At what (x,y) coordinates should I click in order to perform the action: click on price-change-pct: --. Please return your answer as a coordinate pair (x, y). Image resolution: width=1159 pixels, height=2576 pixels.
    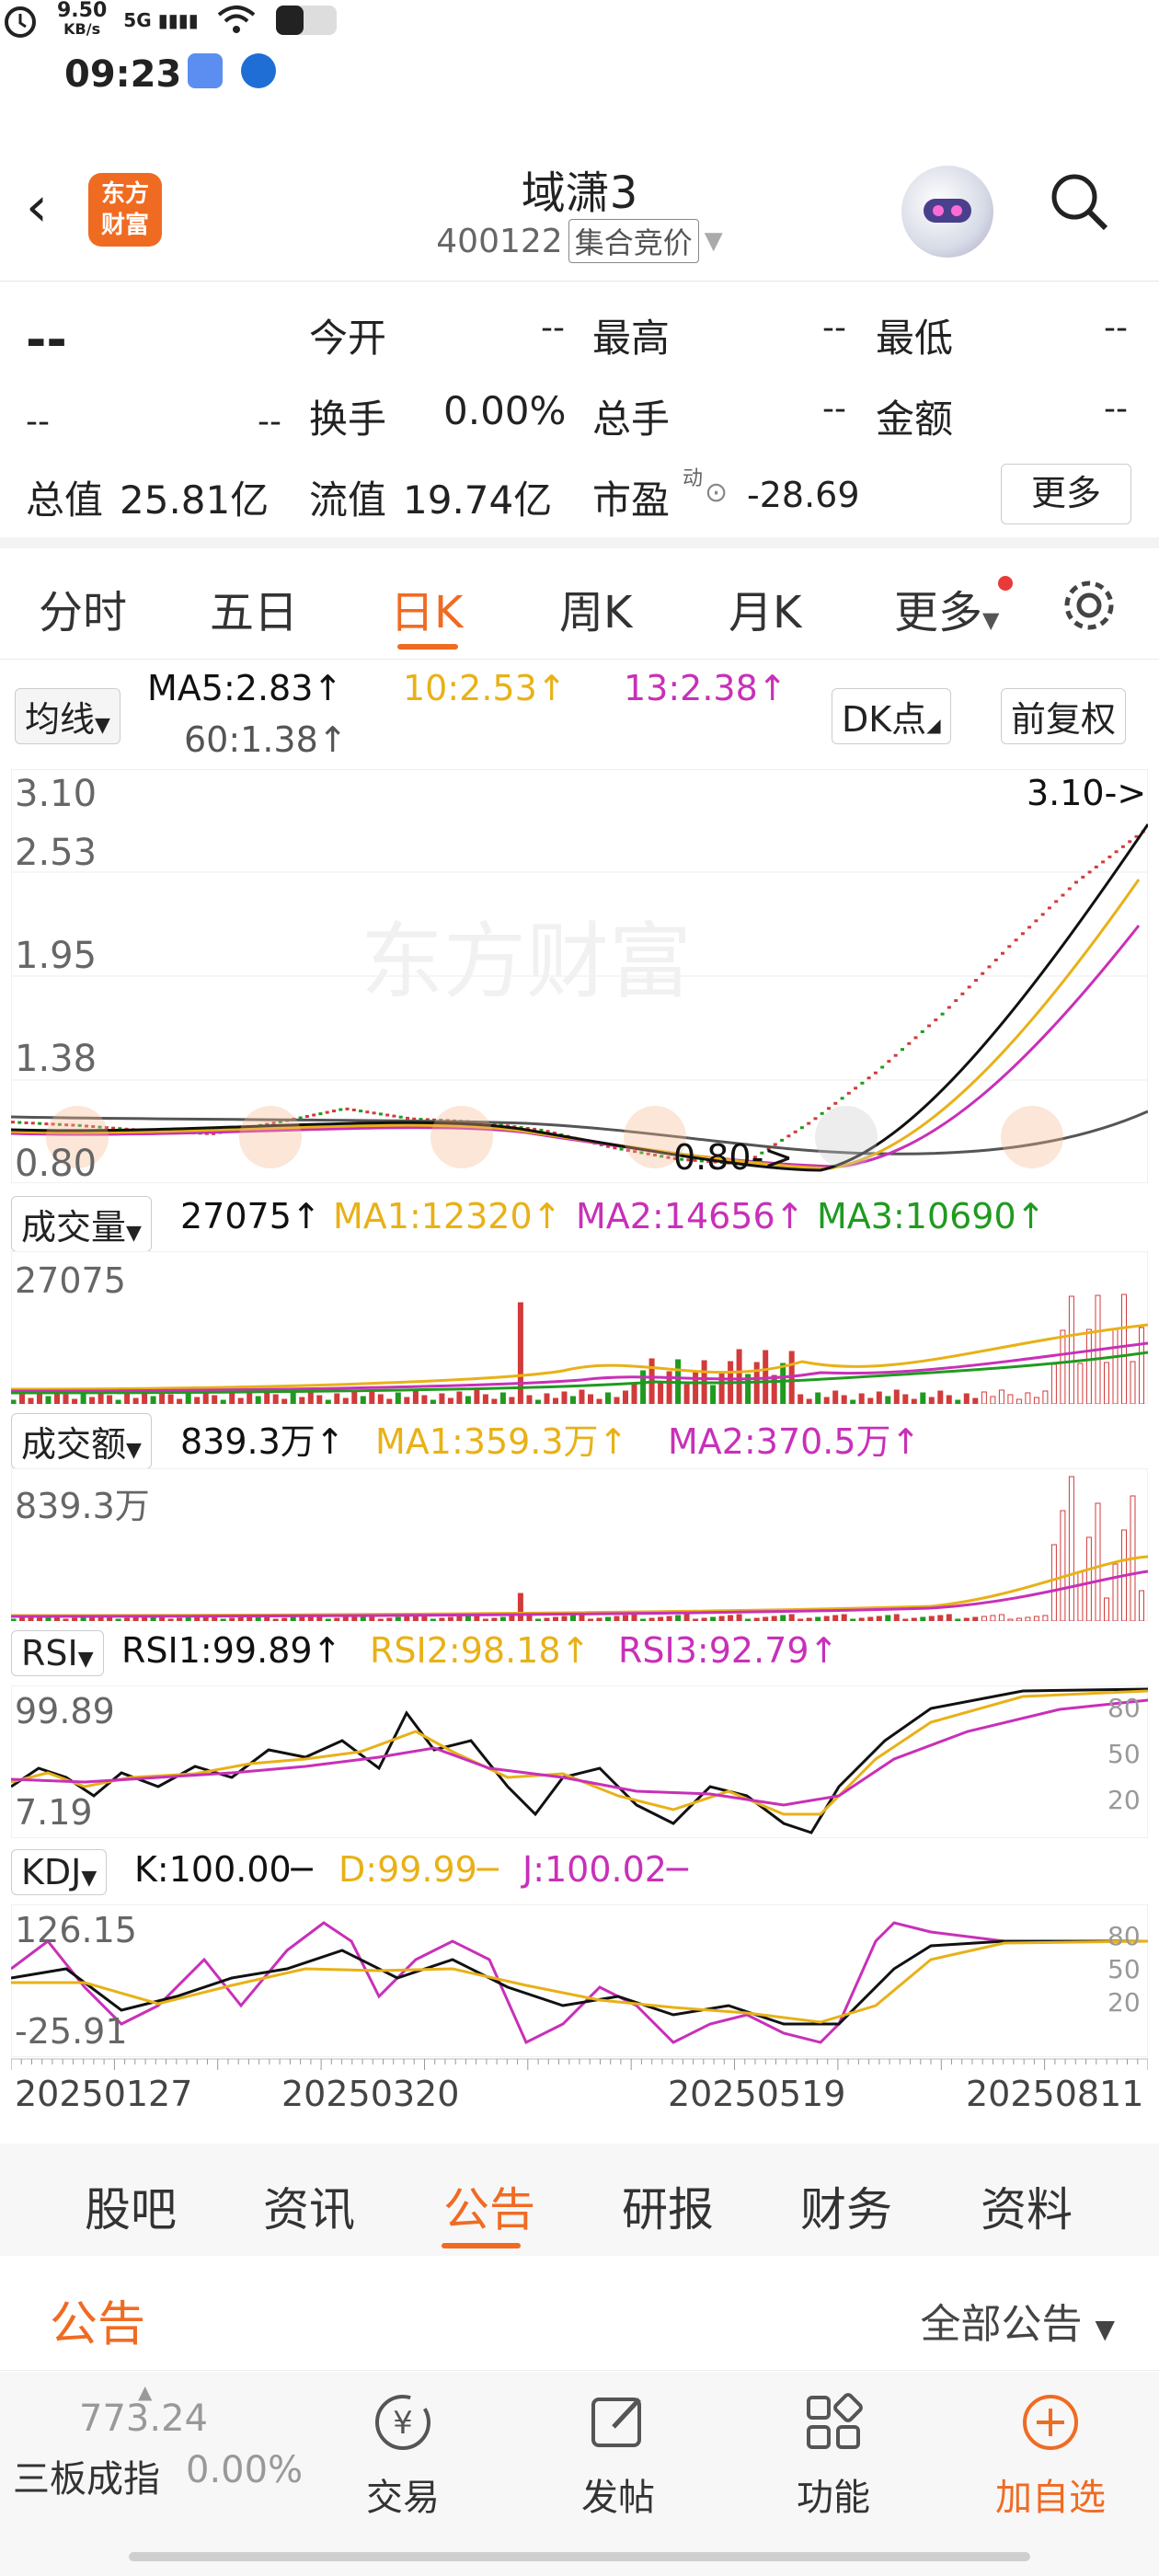
    Looking at the image, I should click on (269, 422).